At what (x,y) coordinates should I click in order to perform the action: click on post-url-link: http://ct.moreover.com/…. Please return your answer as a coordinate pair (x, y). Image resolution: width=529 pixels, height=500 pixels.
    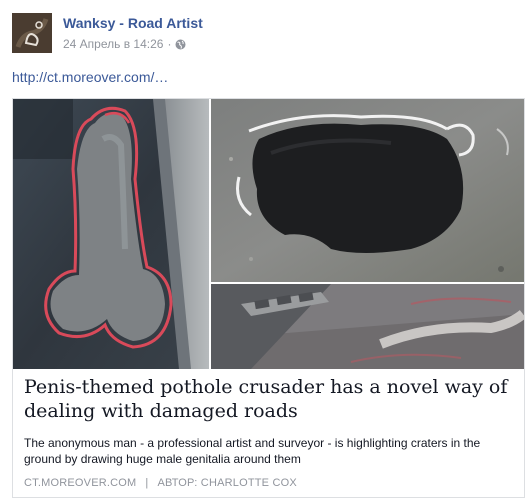
    Looking at the image, I should click on (90, 77).